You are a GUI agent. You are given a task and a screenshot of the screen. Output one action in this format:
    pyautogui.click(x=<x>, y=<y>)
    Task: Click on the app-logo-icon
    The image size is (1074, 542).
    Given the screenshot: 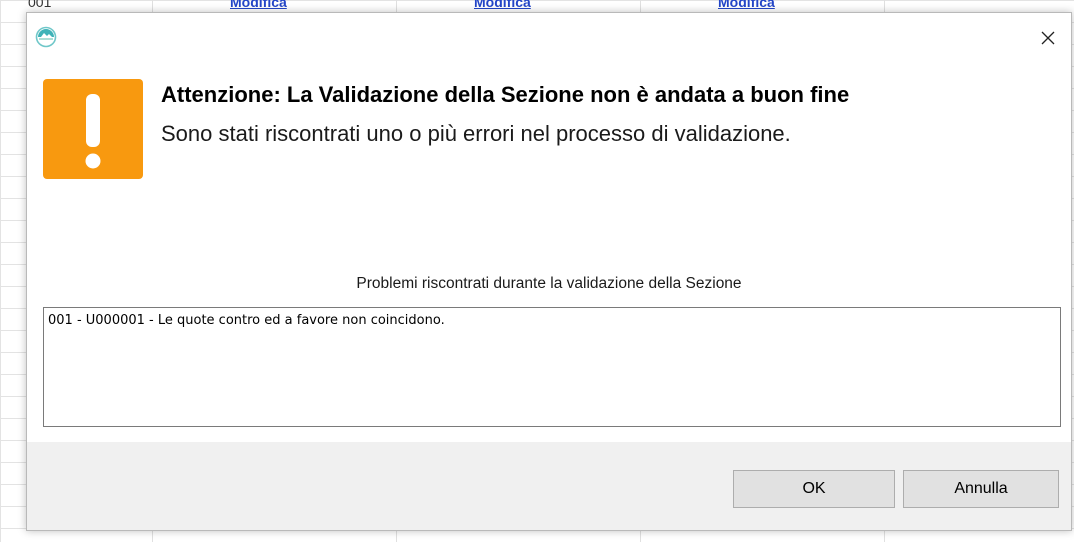 What is the action you would take?
    pyautogui.click(x=46, y=37)
    